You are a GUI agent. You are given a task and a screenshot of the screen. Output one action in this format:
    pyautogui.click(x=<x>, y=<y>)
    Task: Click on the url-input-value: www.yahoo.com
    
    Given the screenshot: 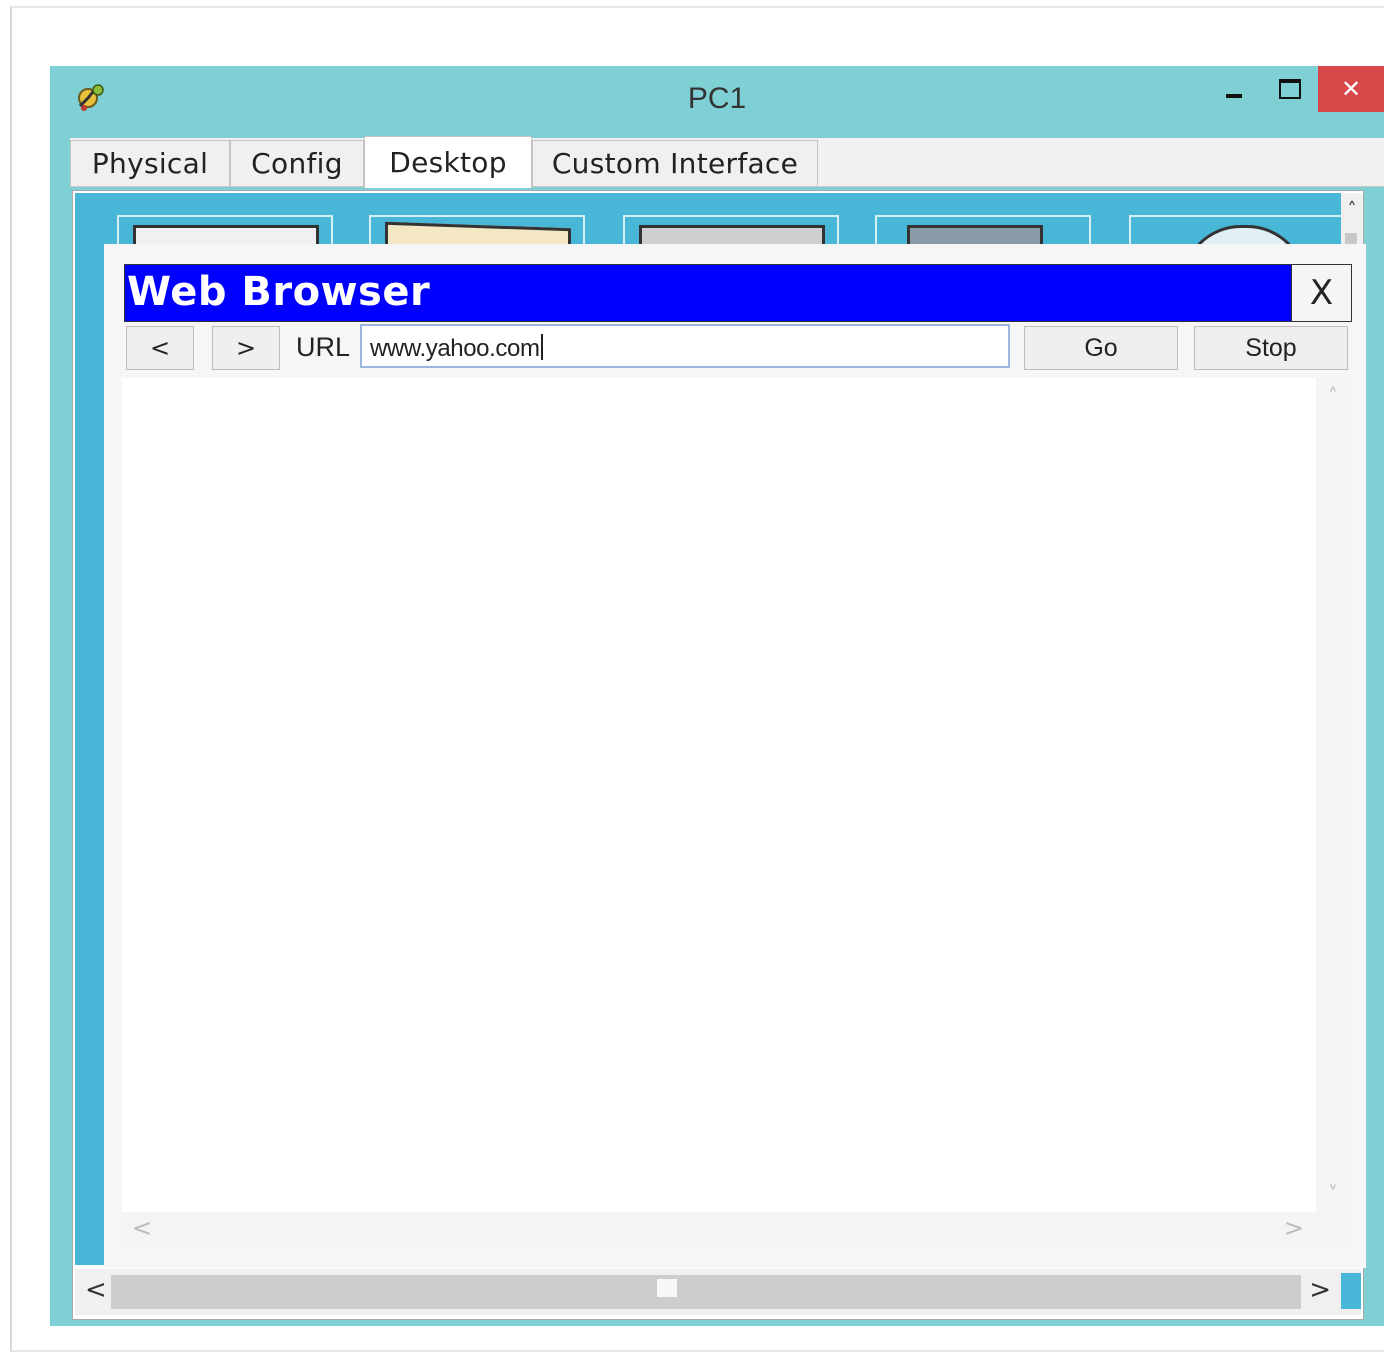 What is the action you would take?
    pyautogui.click(x=456, y=348)
    